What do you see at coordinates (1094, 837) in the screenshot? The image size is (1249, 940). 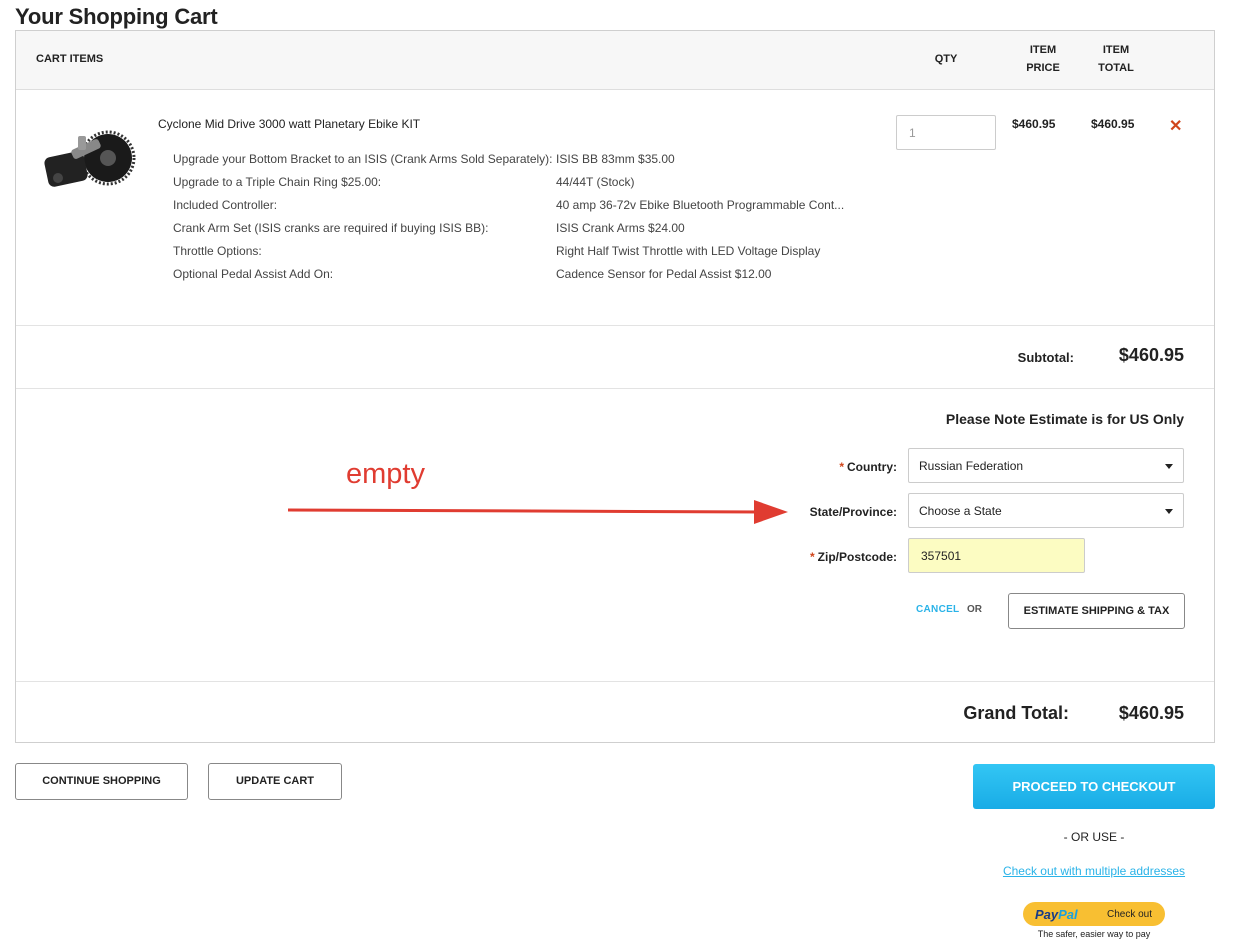 I see `or-use-text: - OR USE -` at bounding box center [1094, 837].